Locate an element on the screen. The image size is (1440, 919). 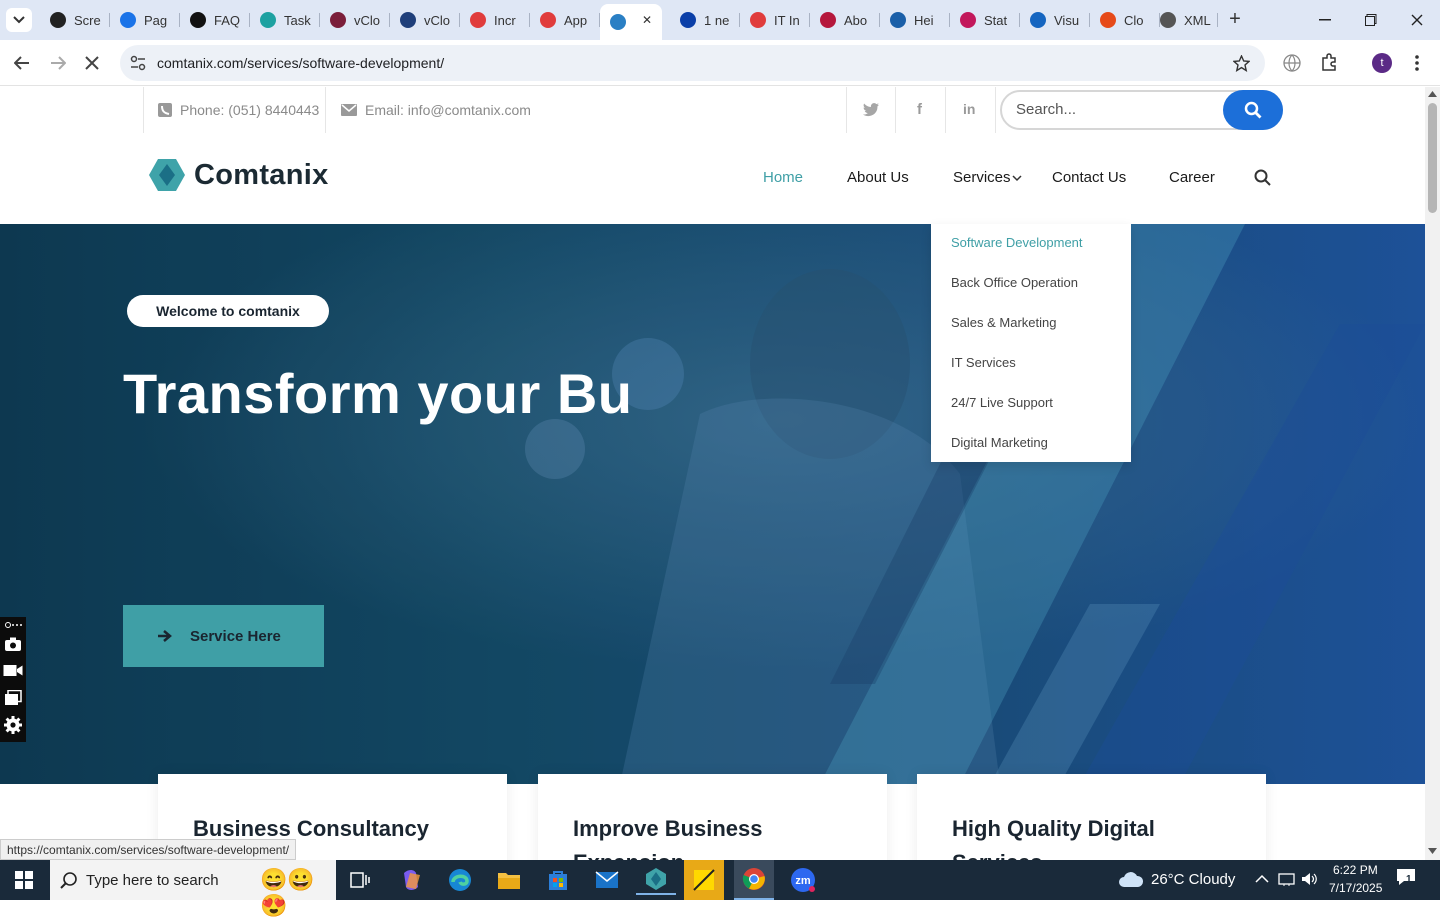
browser-tab: App is located at coordinates (565, 20).